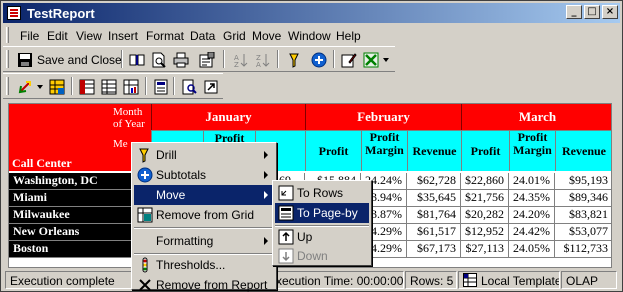 The image size is (623, 292). Describe the element at coordinates (383, 117) in the screenshot. I see `month-header-february: February` at that location.